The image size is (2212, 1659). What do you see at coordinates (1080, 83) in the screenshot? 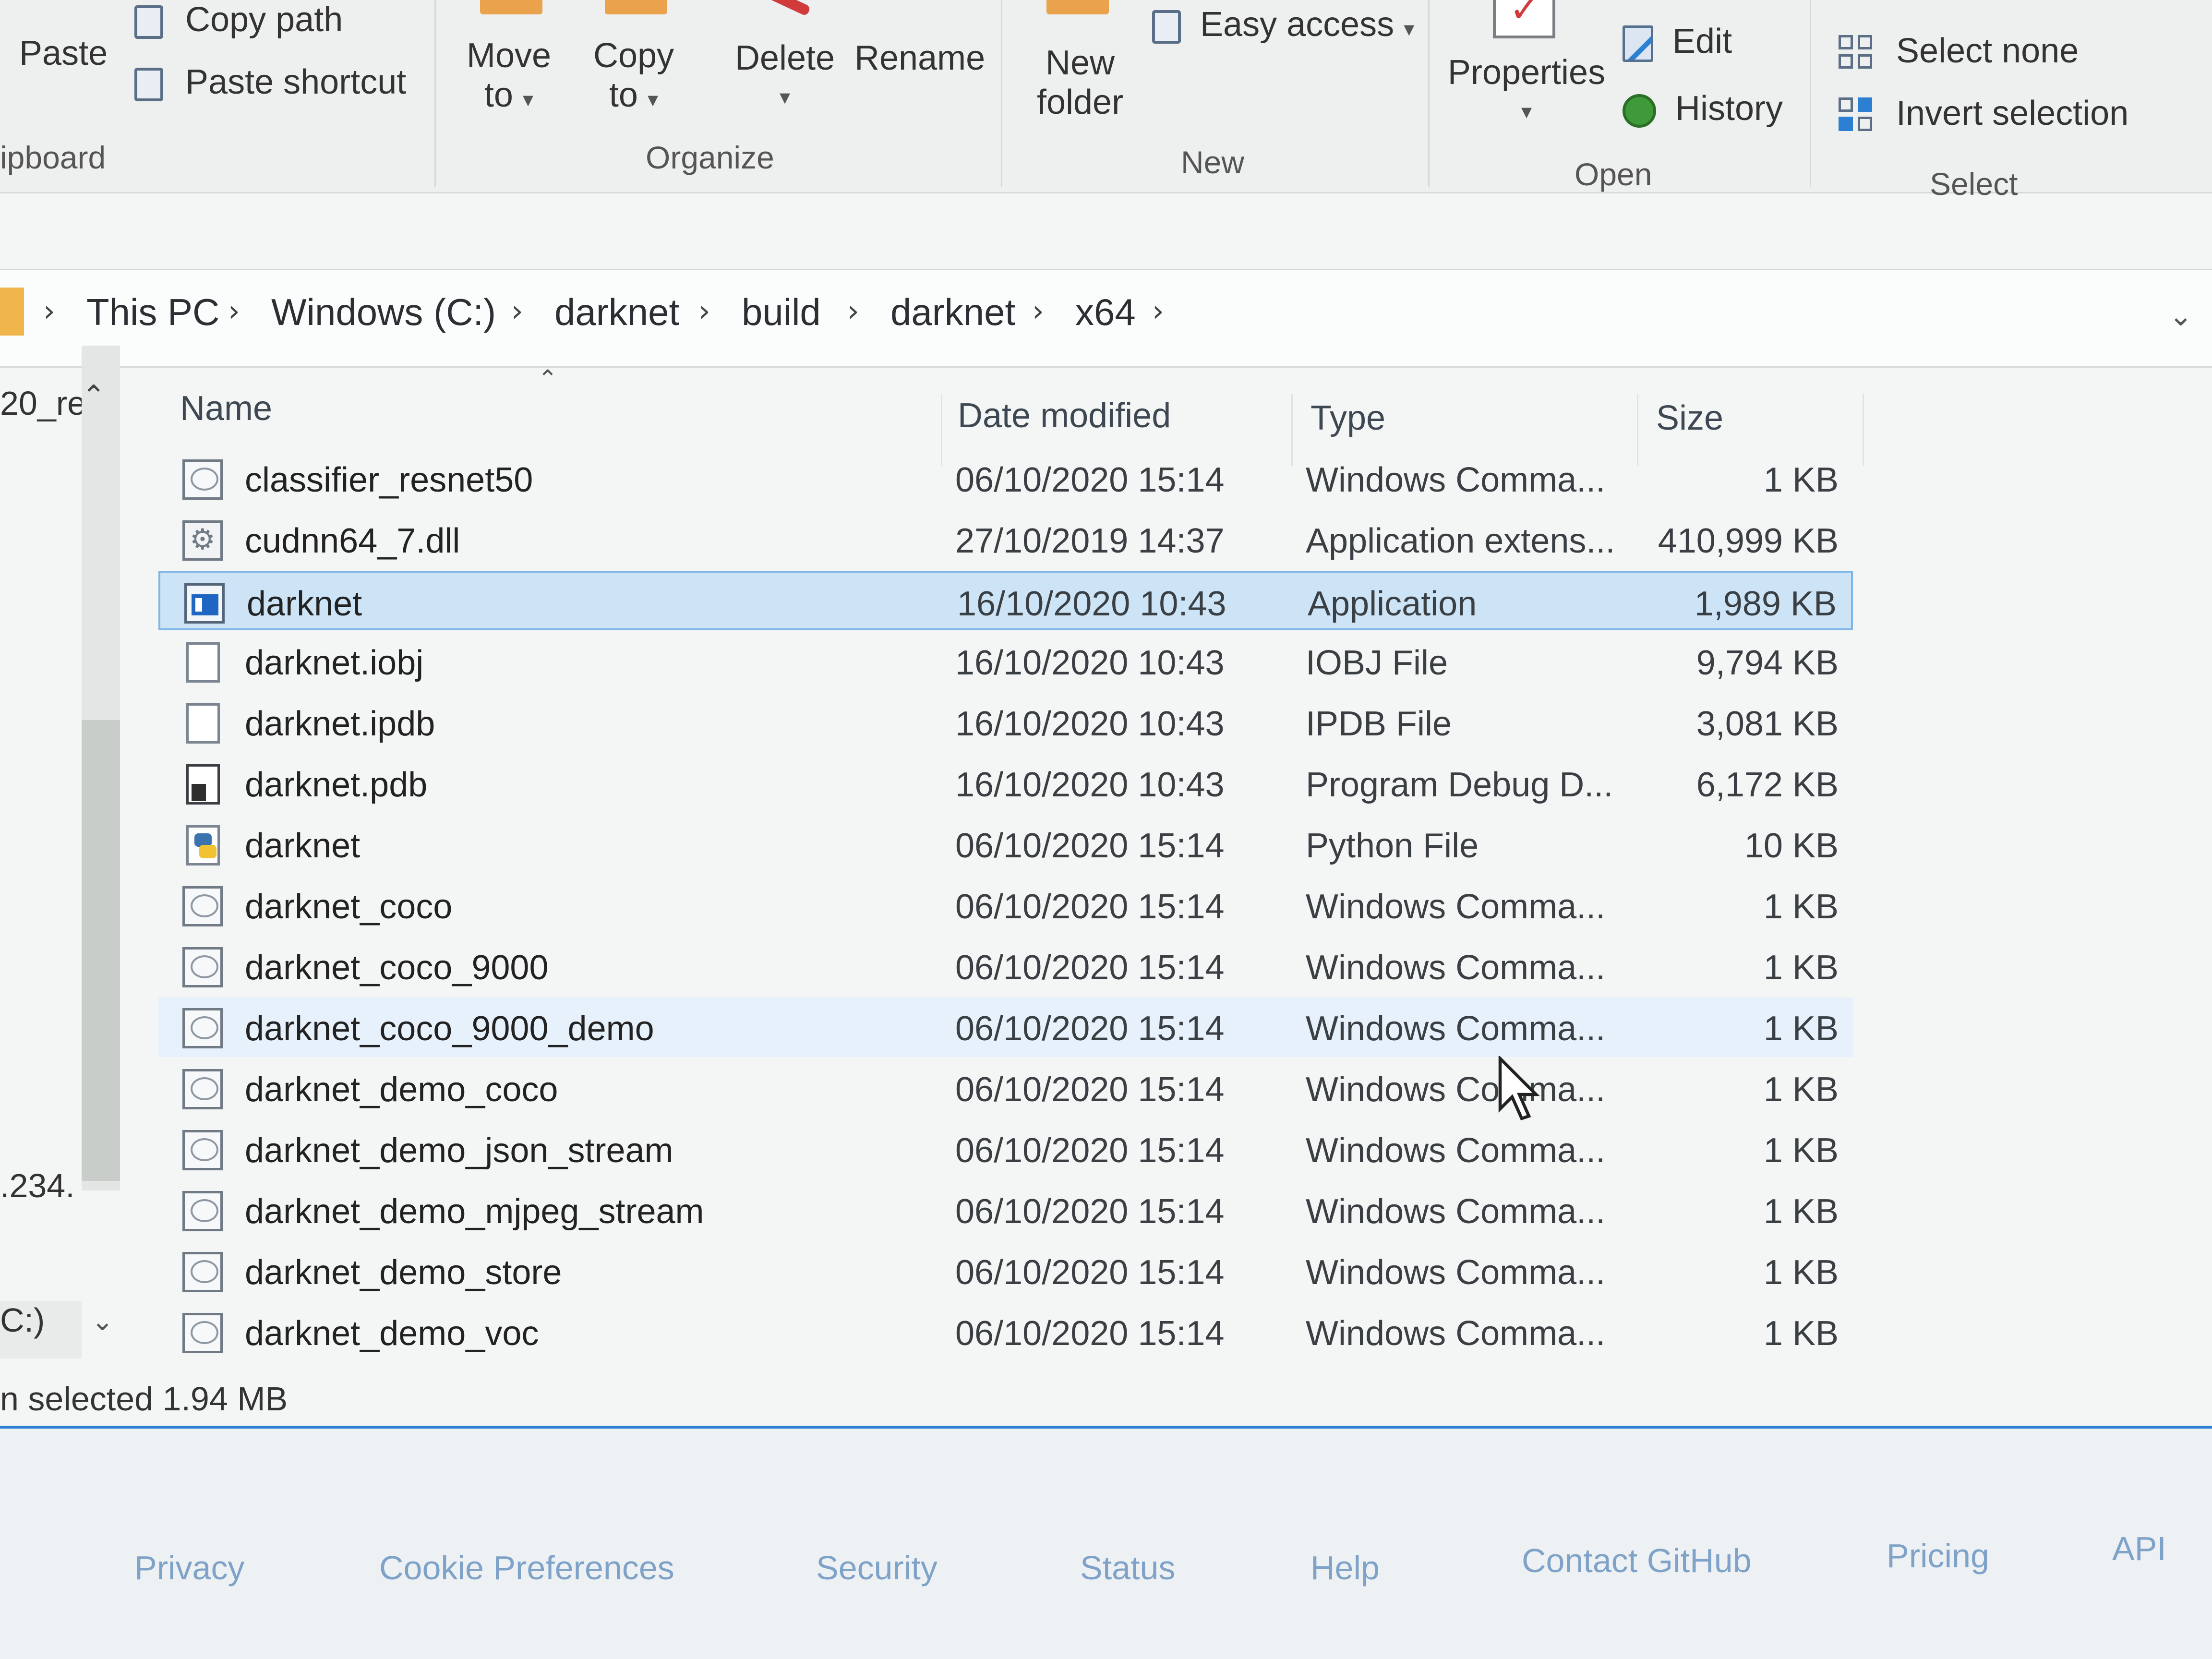
I see `new-folder-button: New folder` at bounding box center [1080, 83].